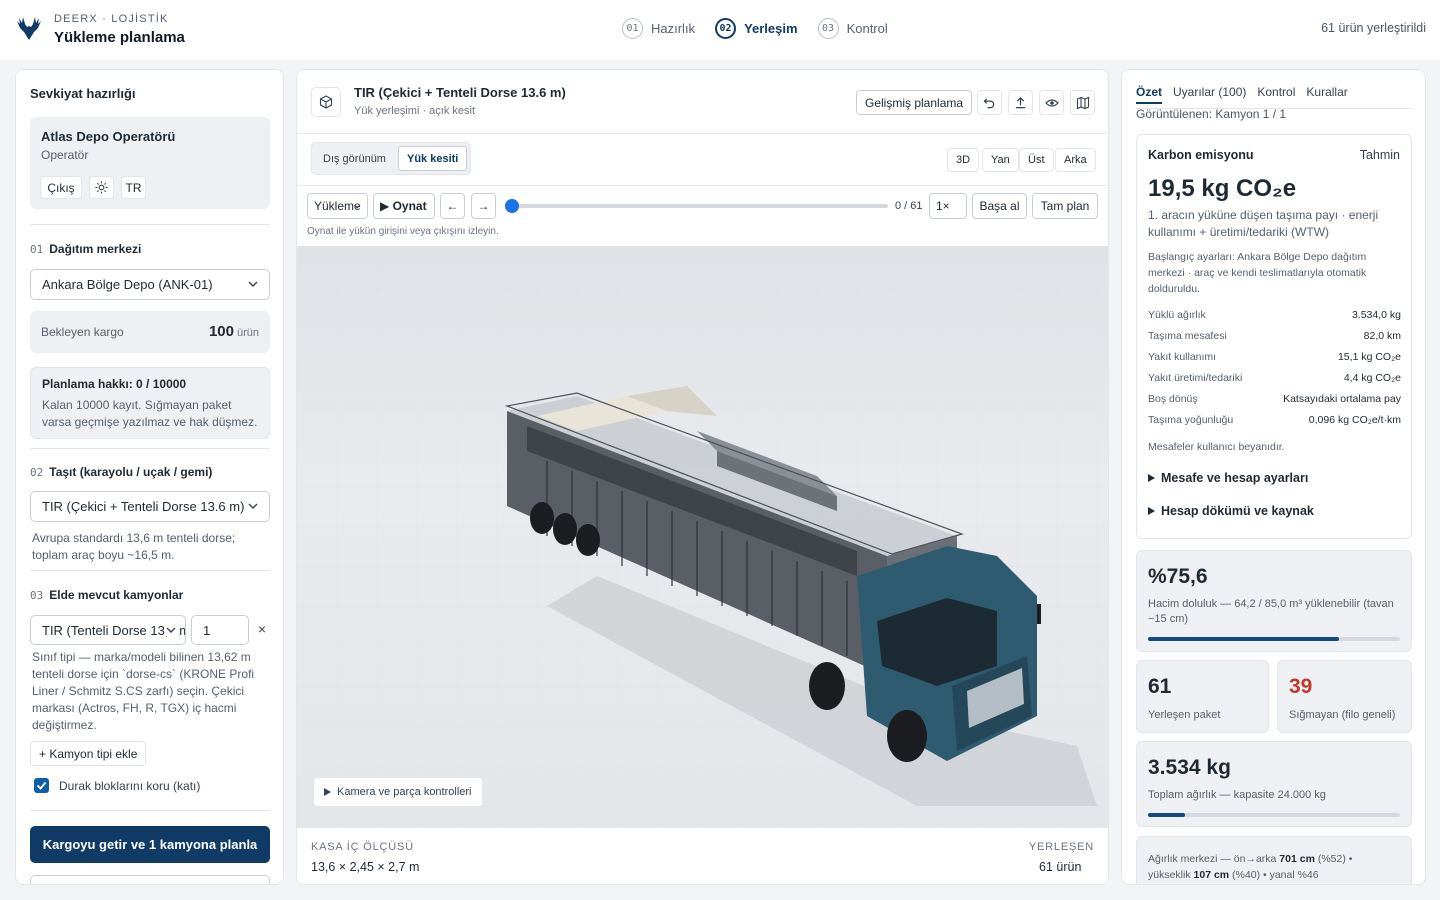 The height and width of the screenshot is (900, 1440). I want to click on carbon-row: Yakıt kullanımı 15,1 kg CO₂e, so click(1274, 357).